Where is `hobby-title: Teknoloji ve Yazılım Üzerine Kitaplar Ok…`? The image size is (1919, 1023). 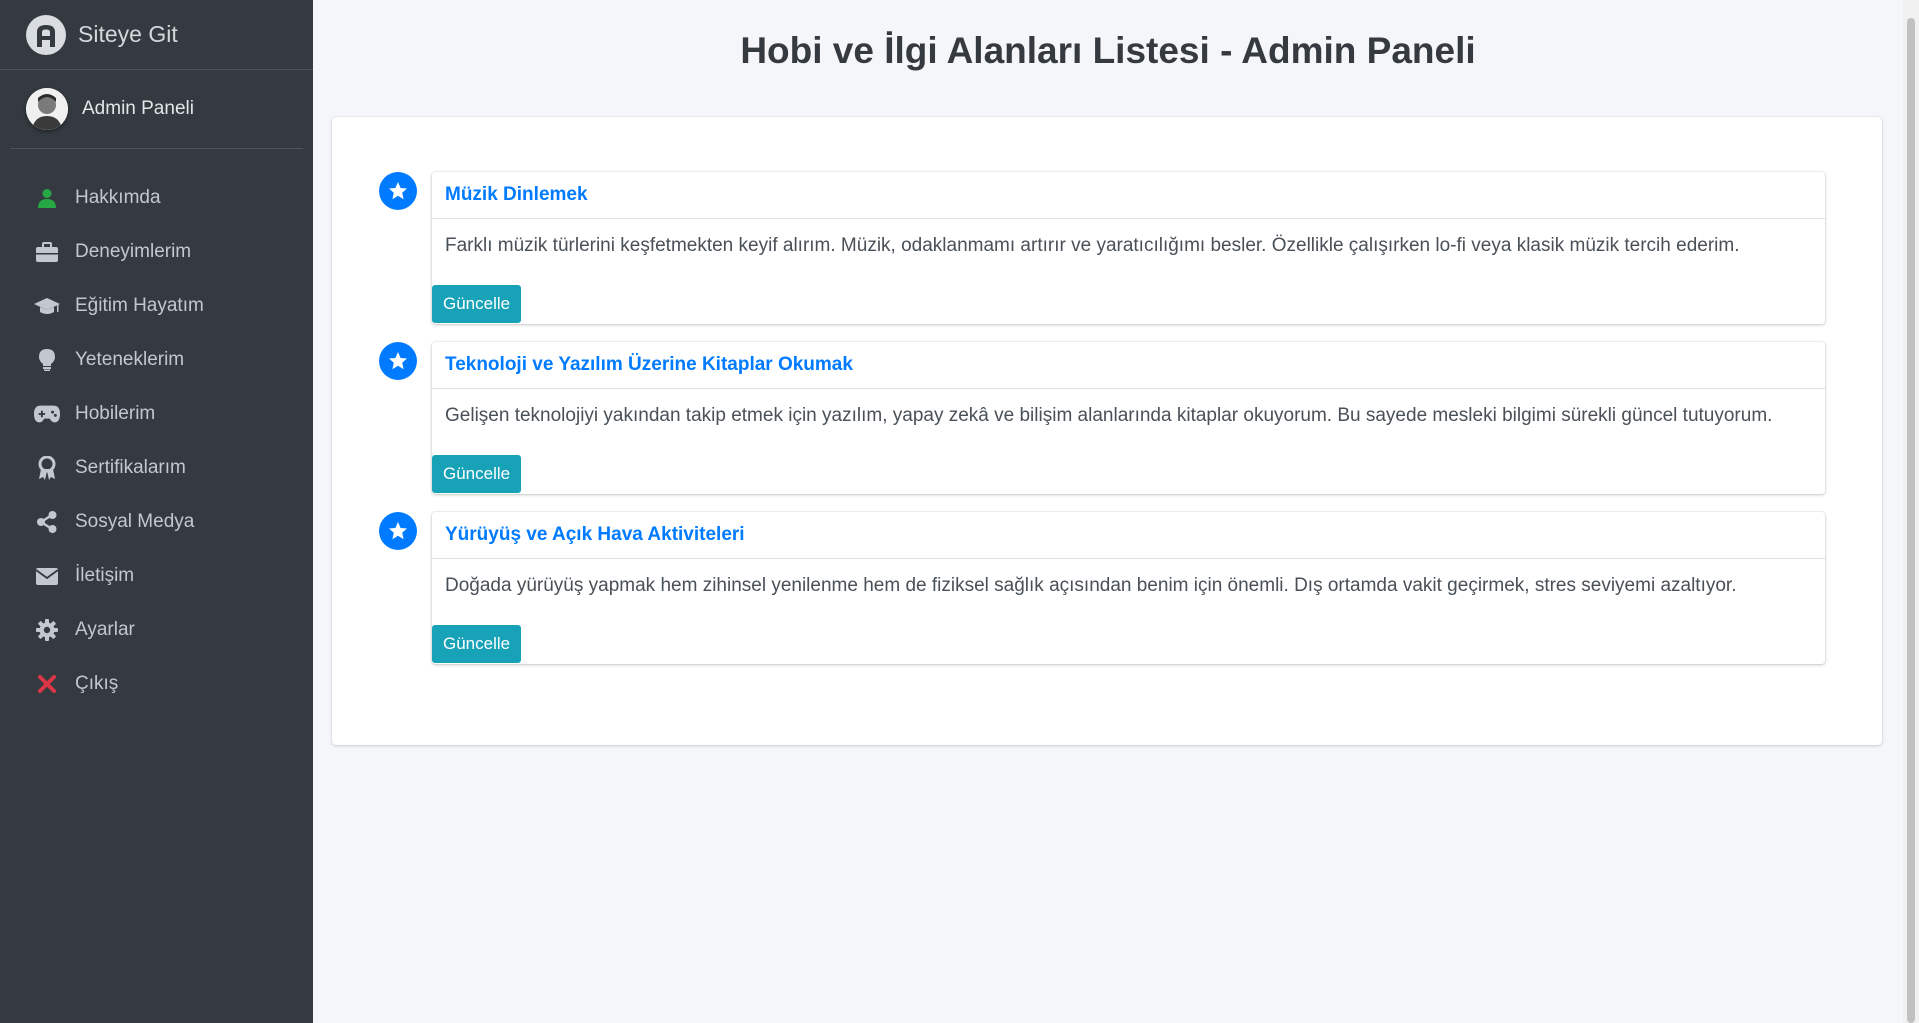 hobby-title: Teknoloji ve Yazılım Üzerine Kitaplar Ok… is located at coordinates (1128, 365).